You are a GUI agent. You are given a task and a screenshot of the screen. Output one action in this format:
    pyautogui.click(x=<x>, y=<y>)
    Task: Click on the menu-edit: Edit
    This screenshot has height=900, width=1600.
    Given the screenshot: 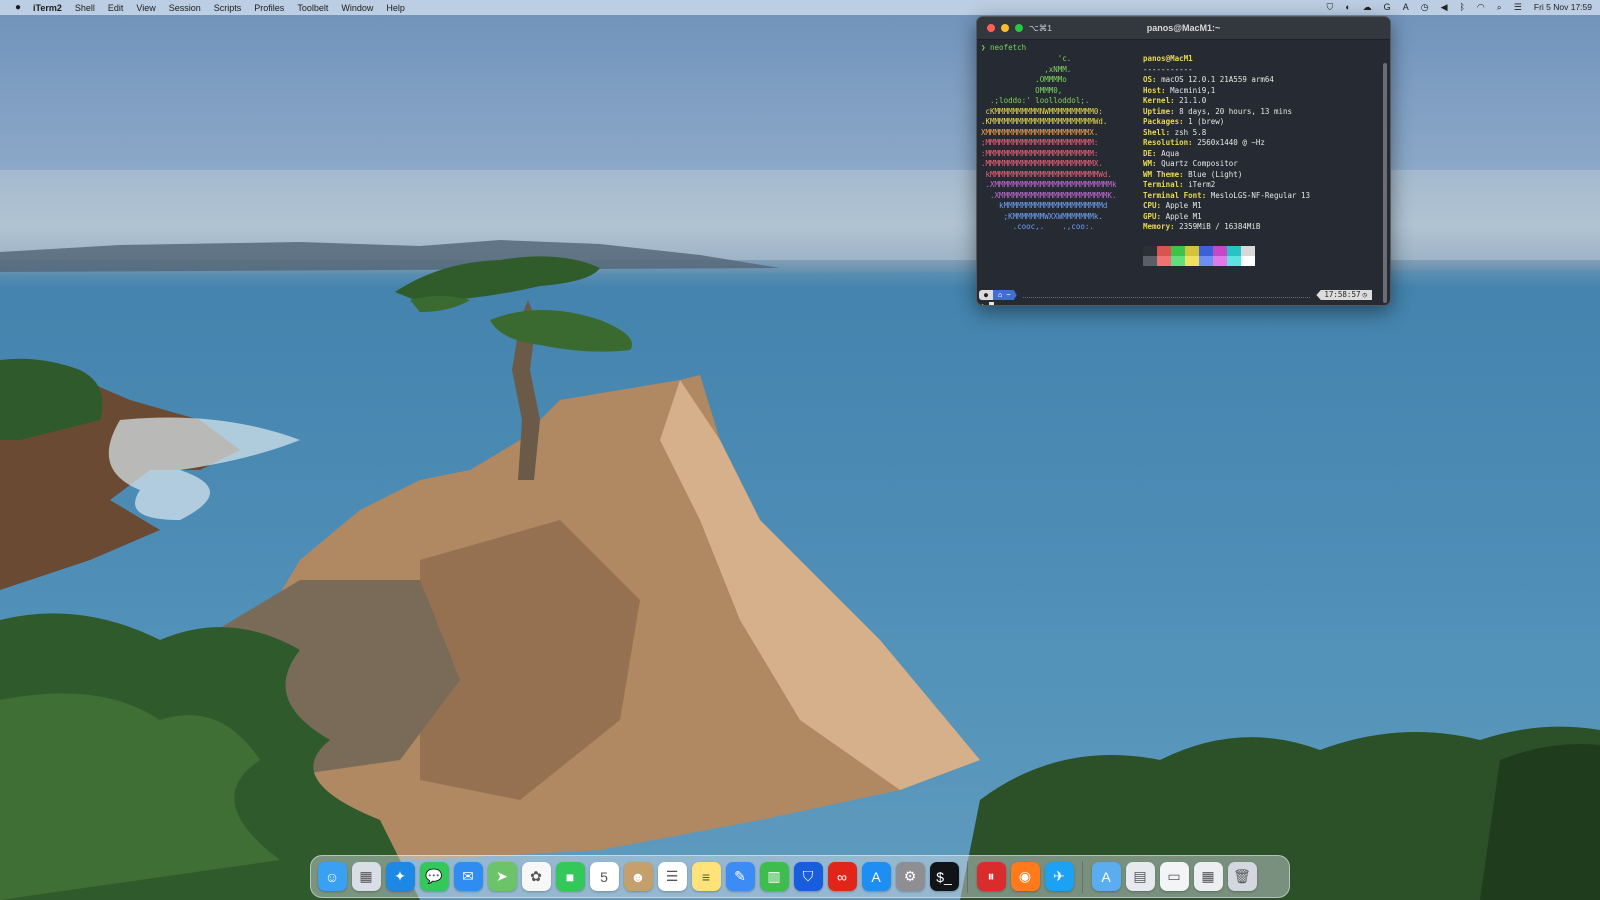 What is the action you would take?
    pyautogui.click(x=116, y=8)
    